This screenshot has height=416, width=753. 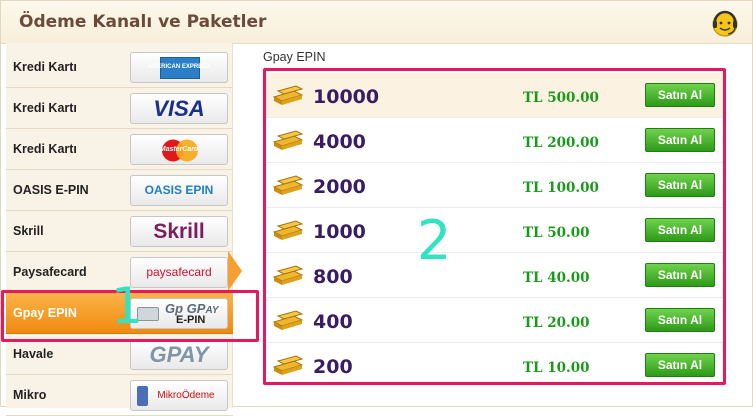 What do you see at coordinates (235, 271) in the screenshot?
I see `active-method-arrow` at bounding box center [235, 271].